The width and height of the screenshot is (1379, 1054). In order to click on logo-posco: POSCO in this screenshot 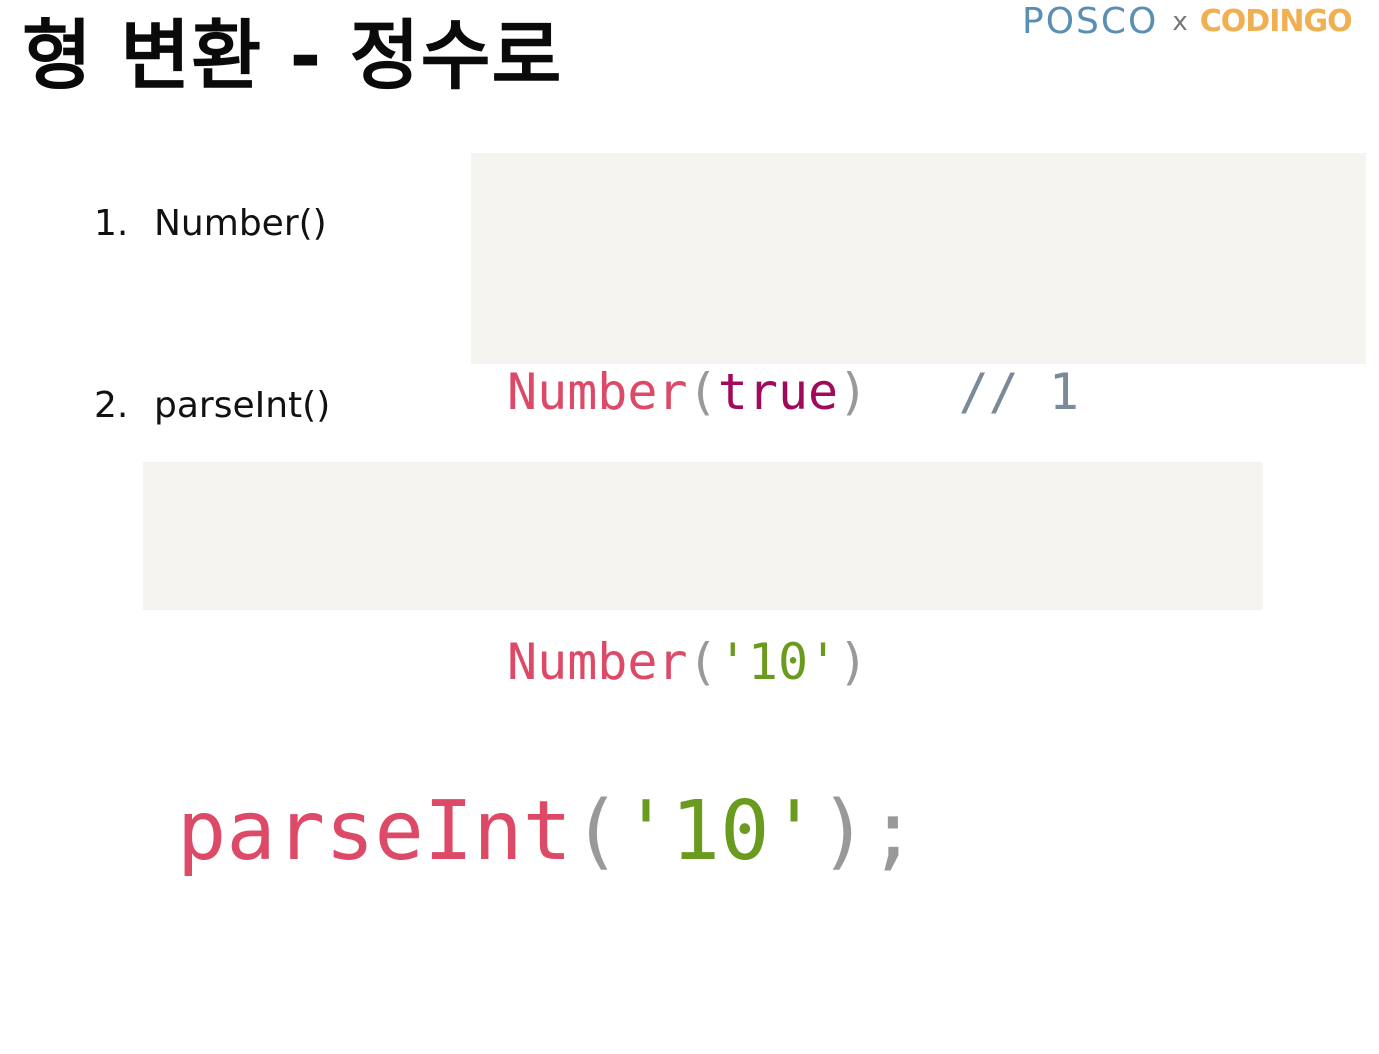, I will do `click(1090, 21)`.